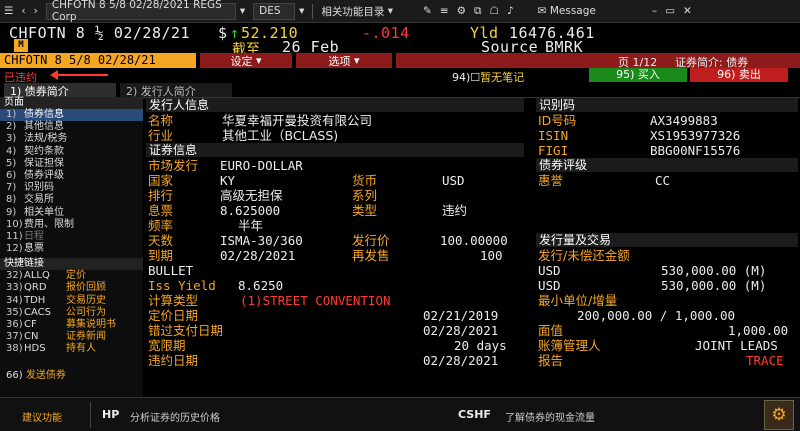 The height and width of the screenshot is (431, 800). Describe the element at coordinates (186, 330) in the screenshot. I see `missed-payment-label: 错过支付日期` at that location.